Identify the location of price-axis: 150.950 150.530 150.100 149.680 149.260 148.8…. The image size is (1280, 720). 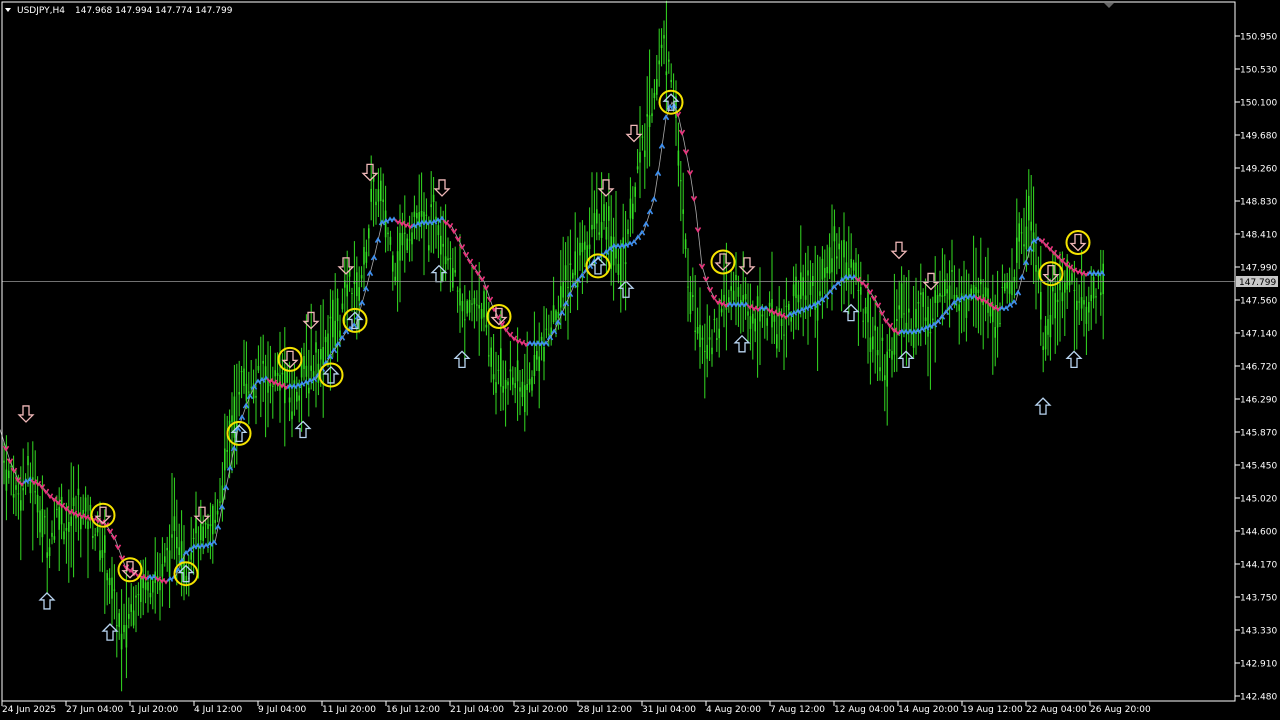
(1256, 368).